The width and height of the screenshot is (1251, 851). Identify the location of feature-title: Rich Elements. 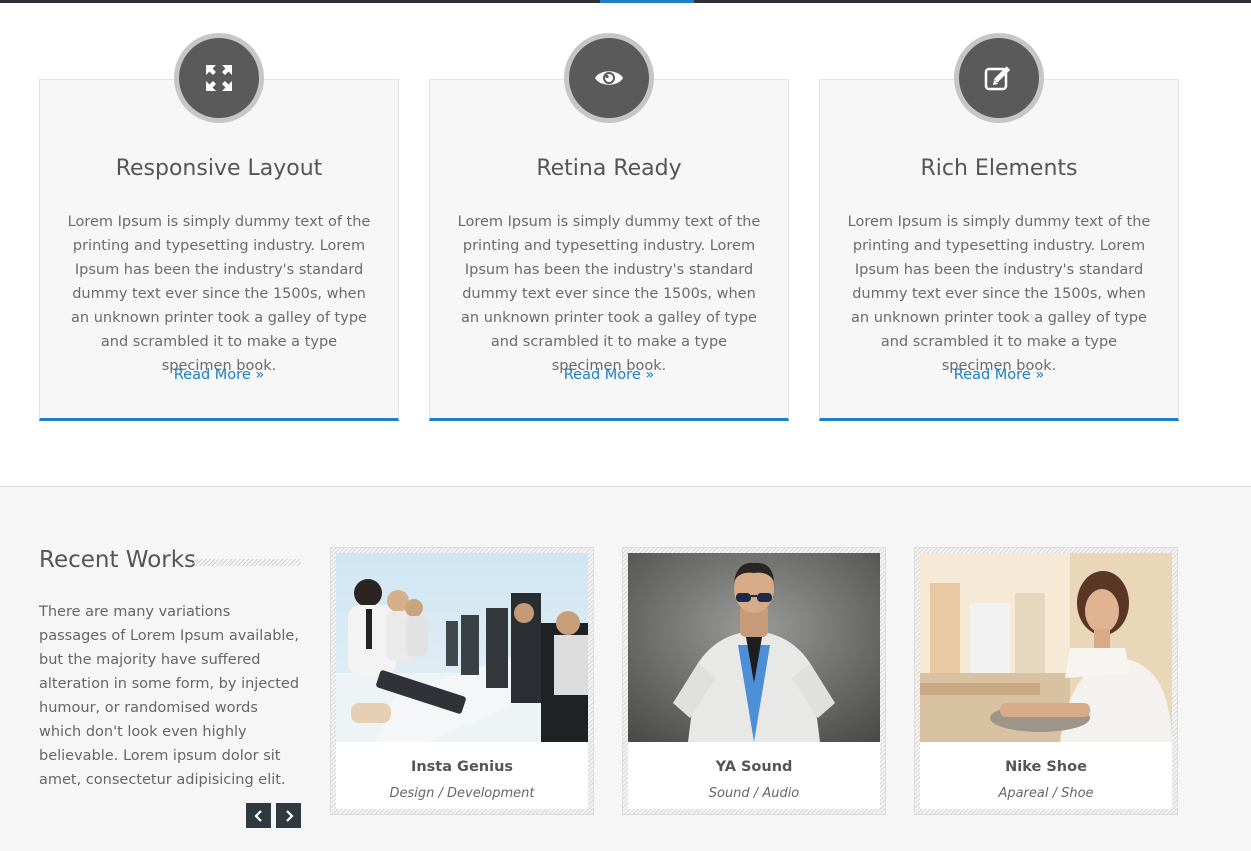
(999, 168).